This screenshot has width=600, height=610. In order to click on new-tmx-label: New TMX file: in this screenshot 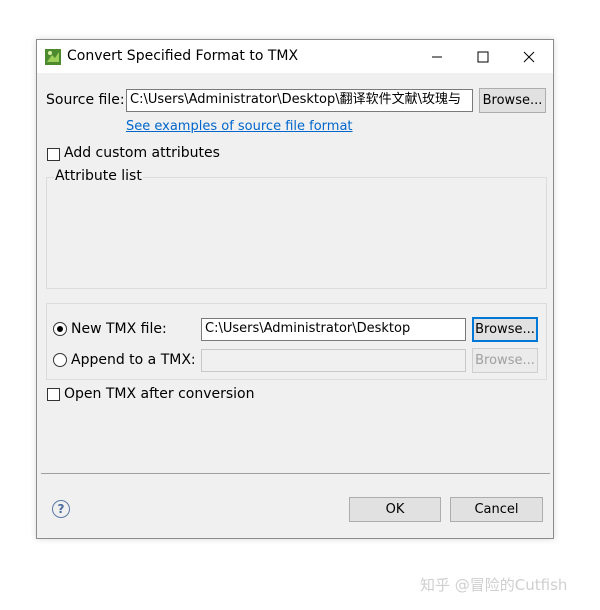, I will do `click(119, 329)`.